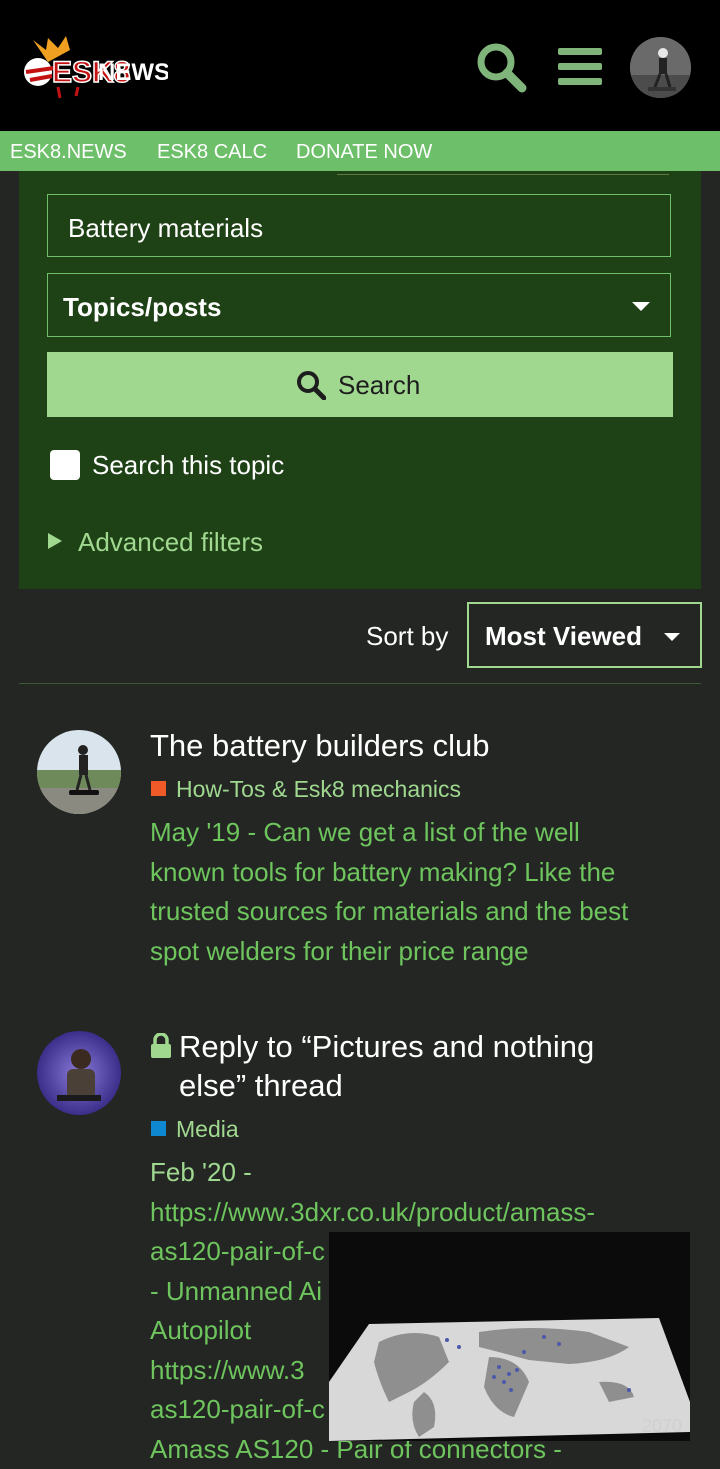 The image size is (720, 1469). What do you see at coordinates (133, 72) in the screenshot?
I see `svg-text: NEWS` at bounding box center [133, 72].